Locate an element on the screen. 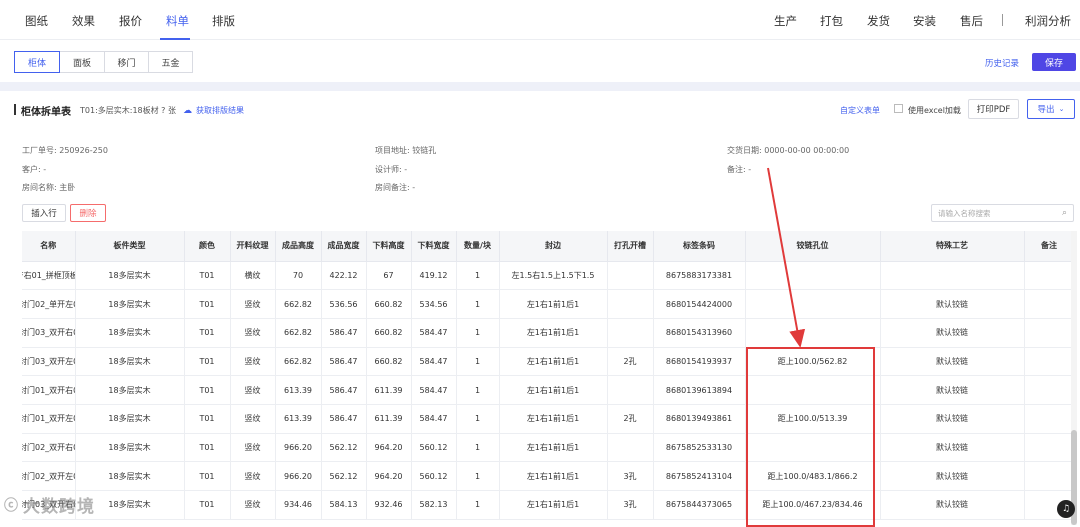  table-cell: 8680154193937 is located at coordinates (699, 362).